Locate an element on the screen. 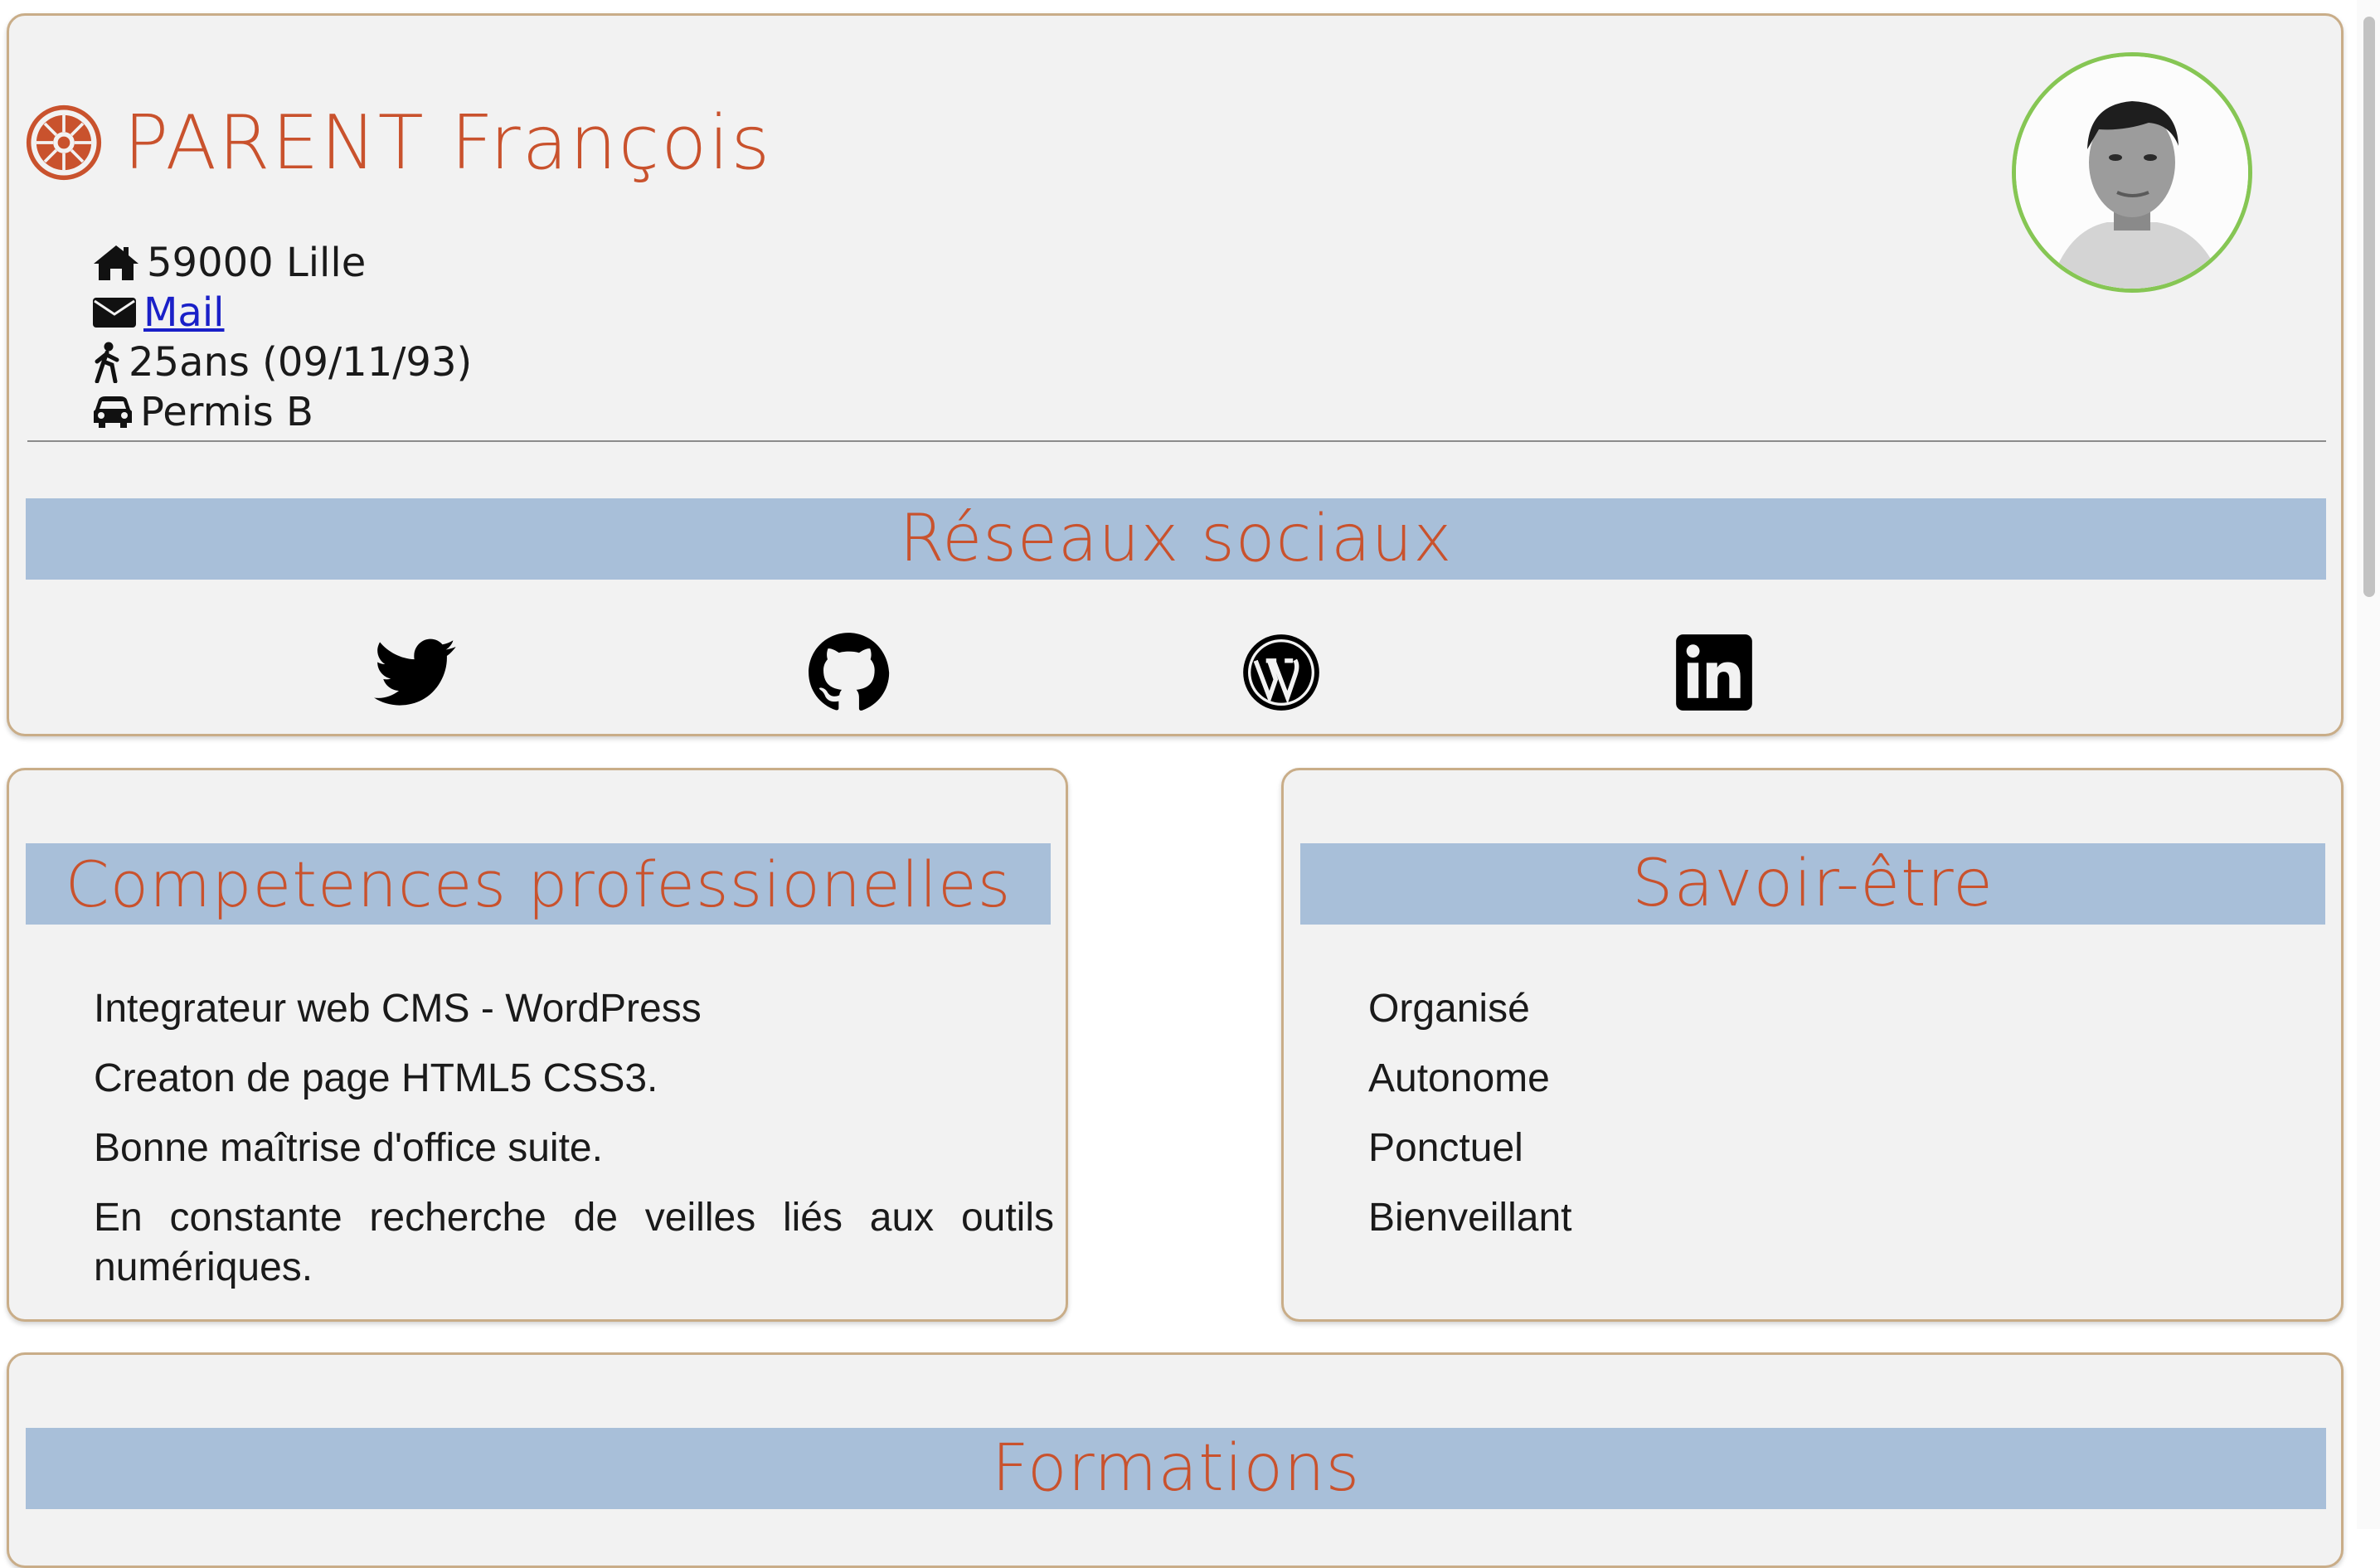  divider is located at coordinates (1176, 441).